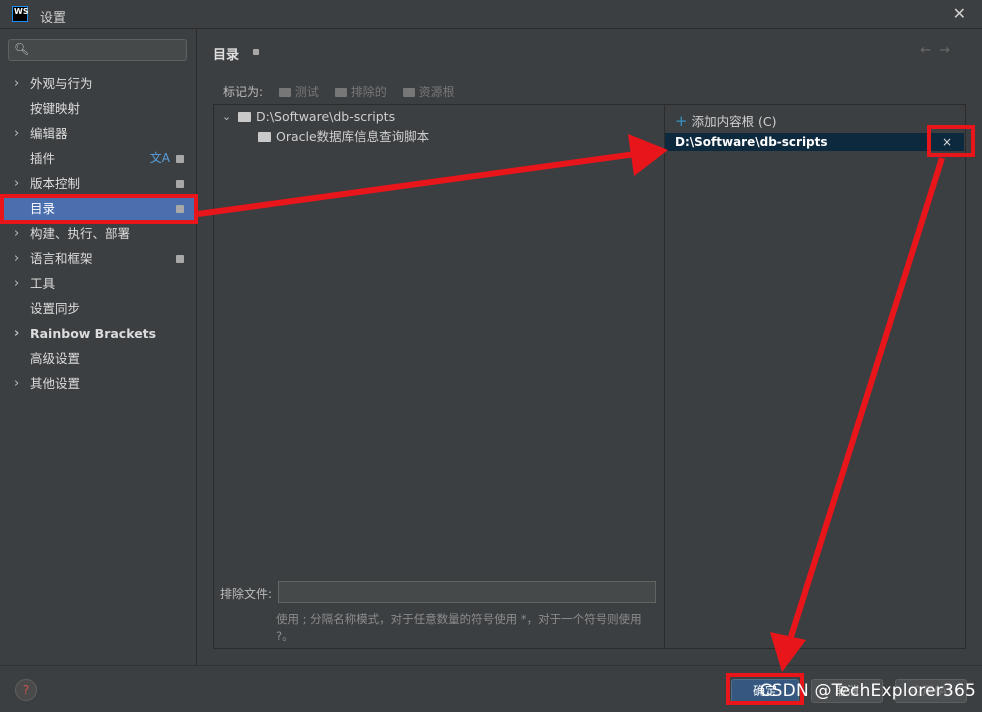 The image size is (982, 712). Describe the element at coordinates (243, 92) in the screenshot. I see `mark-as-label: 标记为:` at that location.